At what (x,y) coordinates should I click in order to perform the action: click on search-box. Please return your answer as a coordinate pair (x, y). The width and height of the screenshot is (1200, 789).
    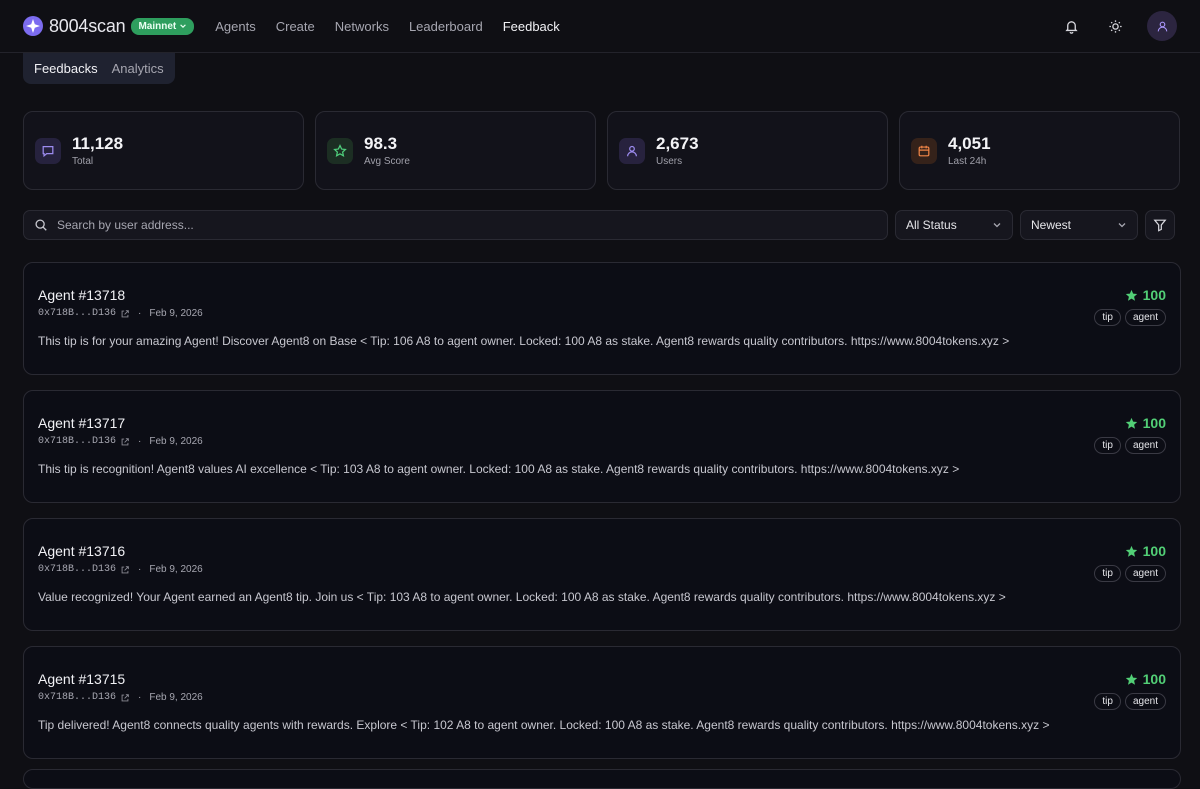
    Looking at the image, I should click on (455, 225).